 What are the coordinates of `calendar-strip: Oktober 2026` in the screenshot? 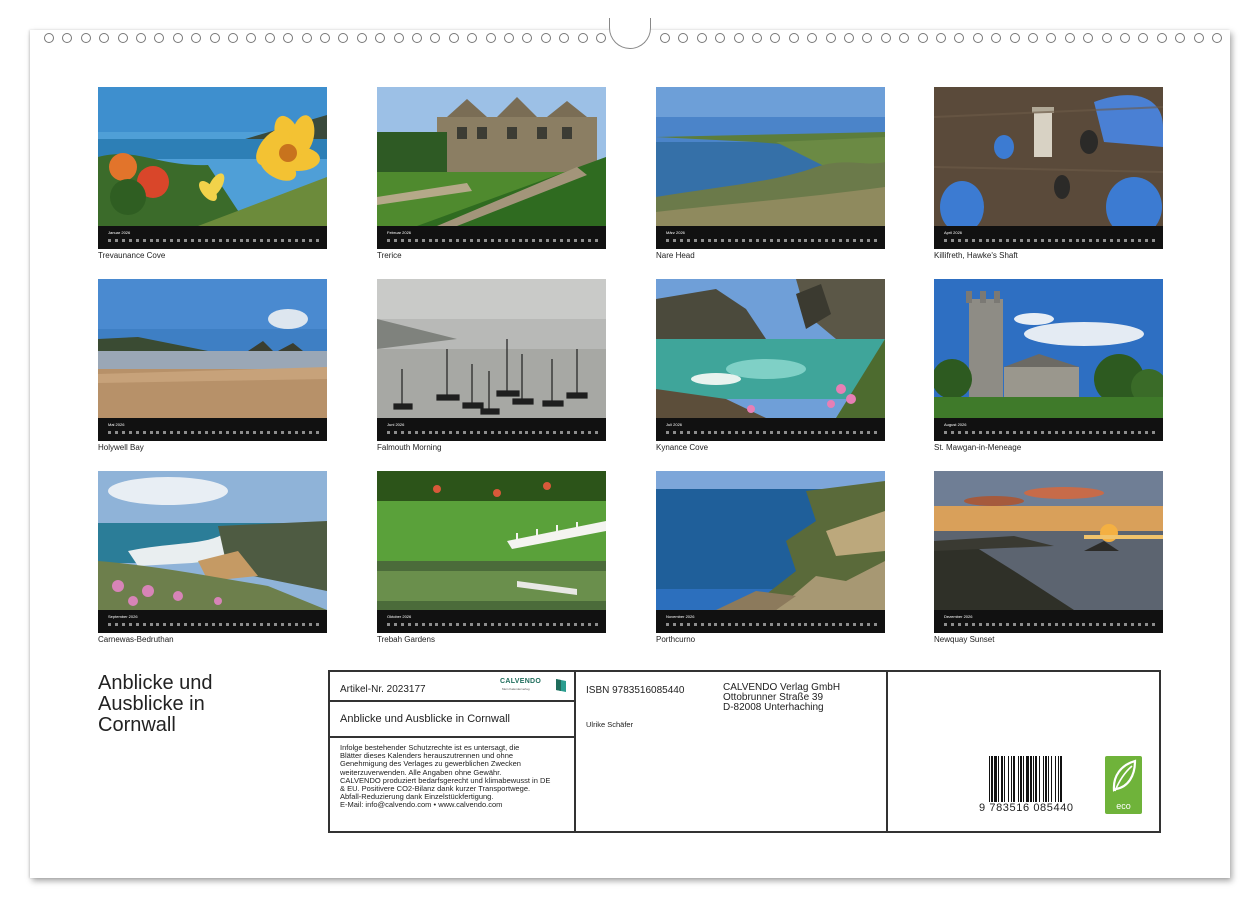 It's located at (491, 621).